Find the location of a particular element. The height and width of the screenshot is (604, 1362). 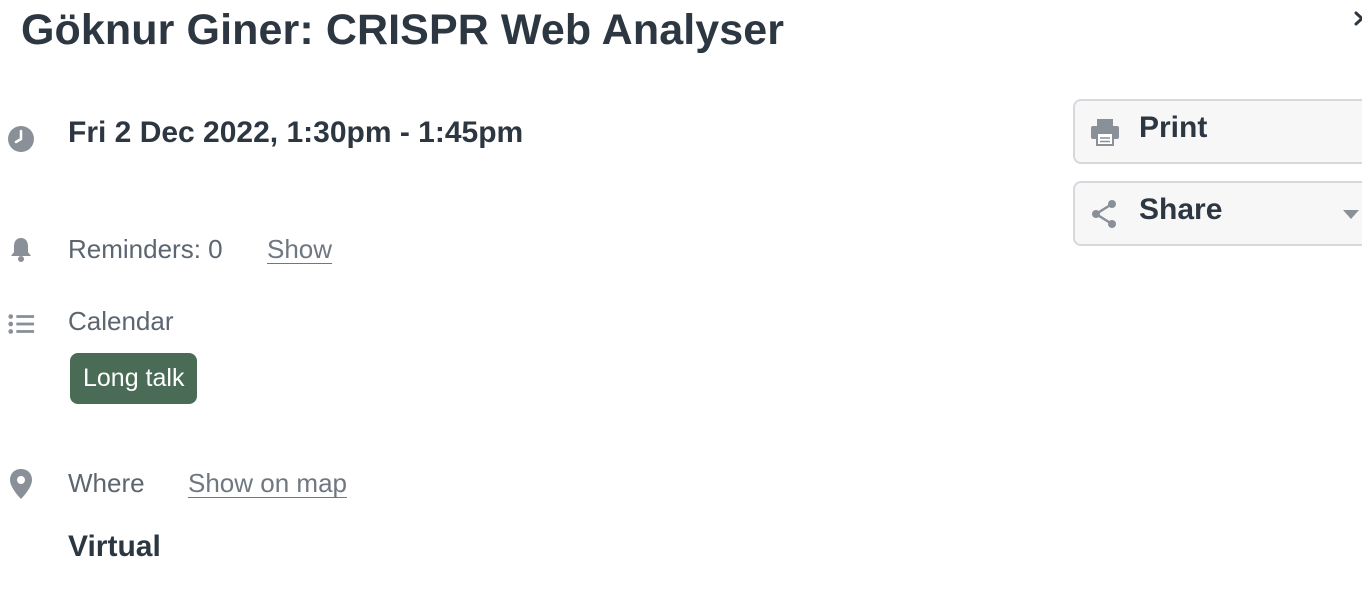

map-pin-icon is located at coordinates (21, 484).